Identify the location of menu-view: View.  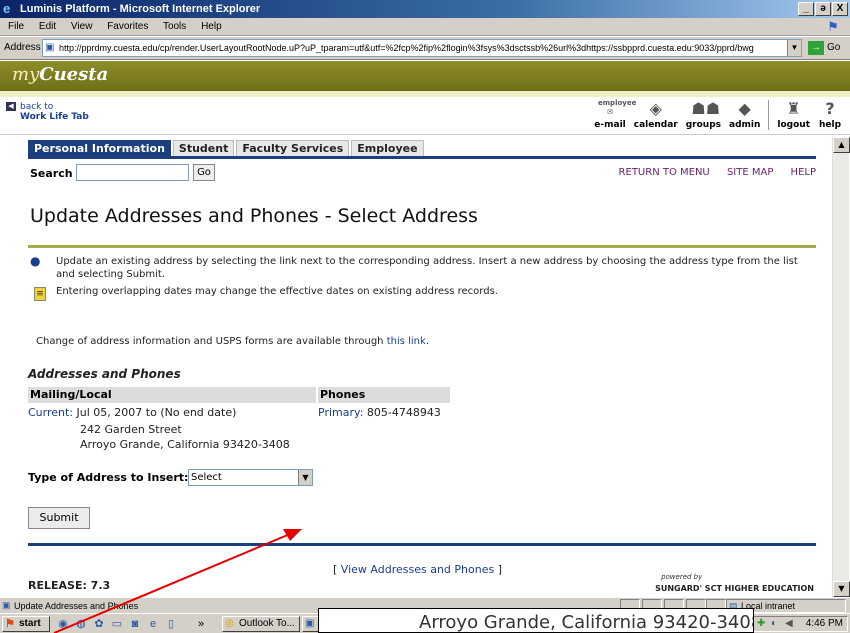
(82, 26).